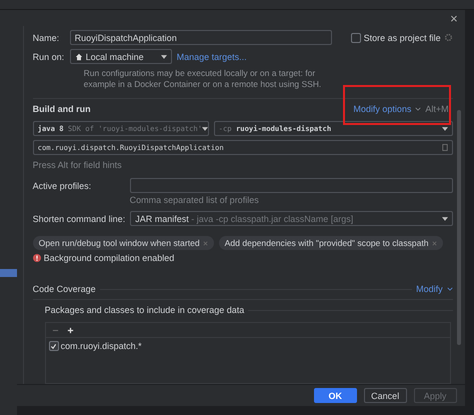  Describe the element at coordinates (62, 185) in the screenshot. I see `field-label: Active profiles:` at that location.